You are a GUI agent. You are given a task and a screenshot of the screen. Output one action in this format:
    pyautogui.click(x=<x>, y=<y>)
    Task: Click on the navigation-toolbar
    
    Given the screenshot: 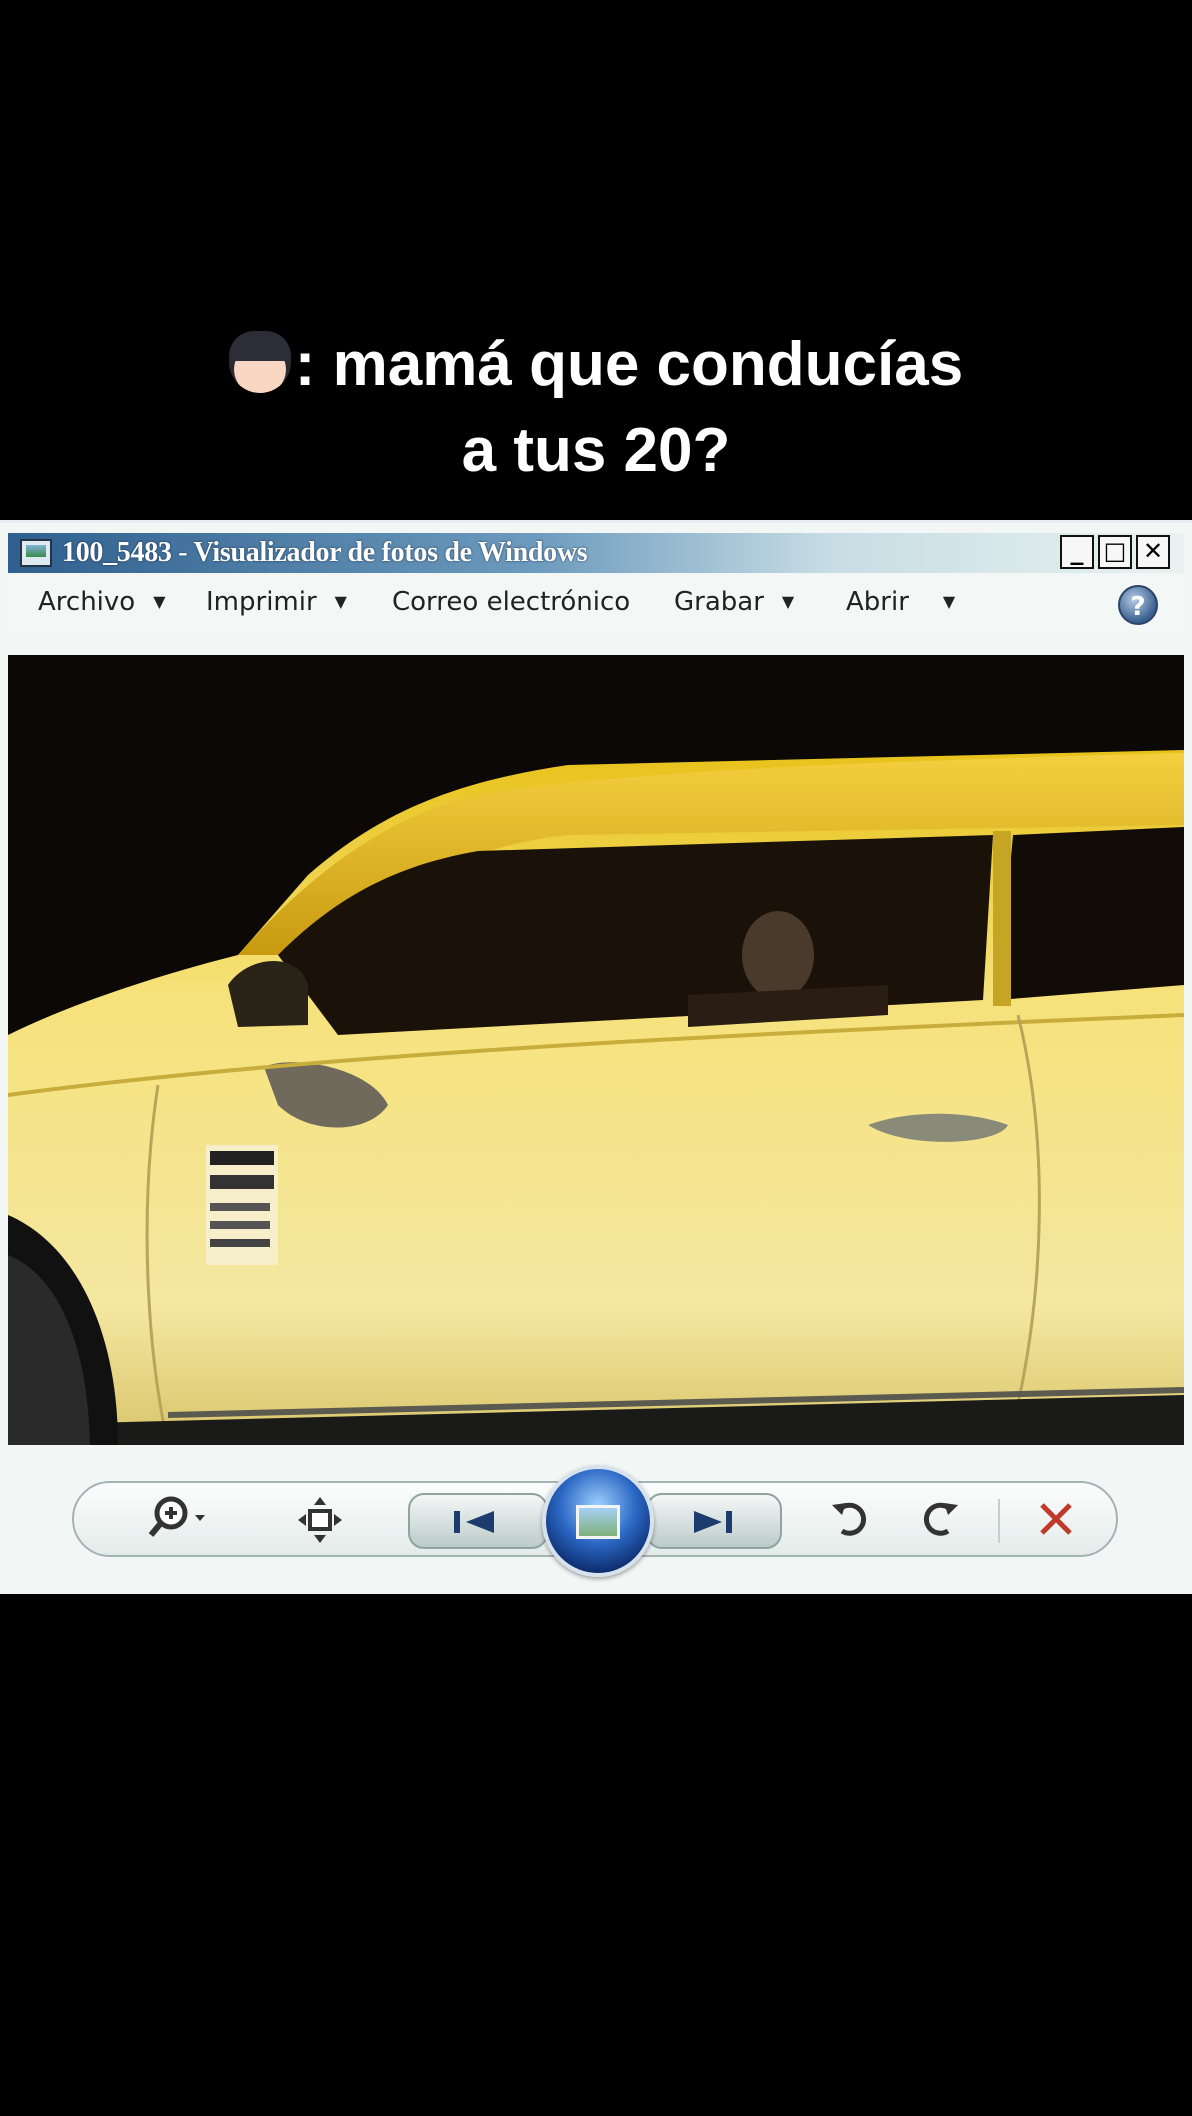 What is the action you would take?
    pyautogui.click(x=595, y=1521)
    